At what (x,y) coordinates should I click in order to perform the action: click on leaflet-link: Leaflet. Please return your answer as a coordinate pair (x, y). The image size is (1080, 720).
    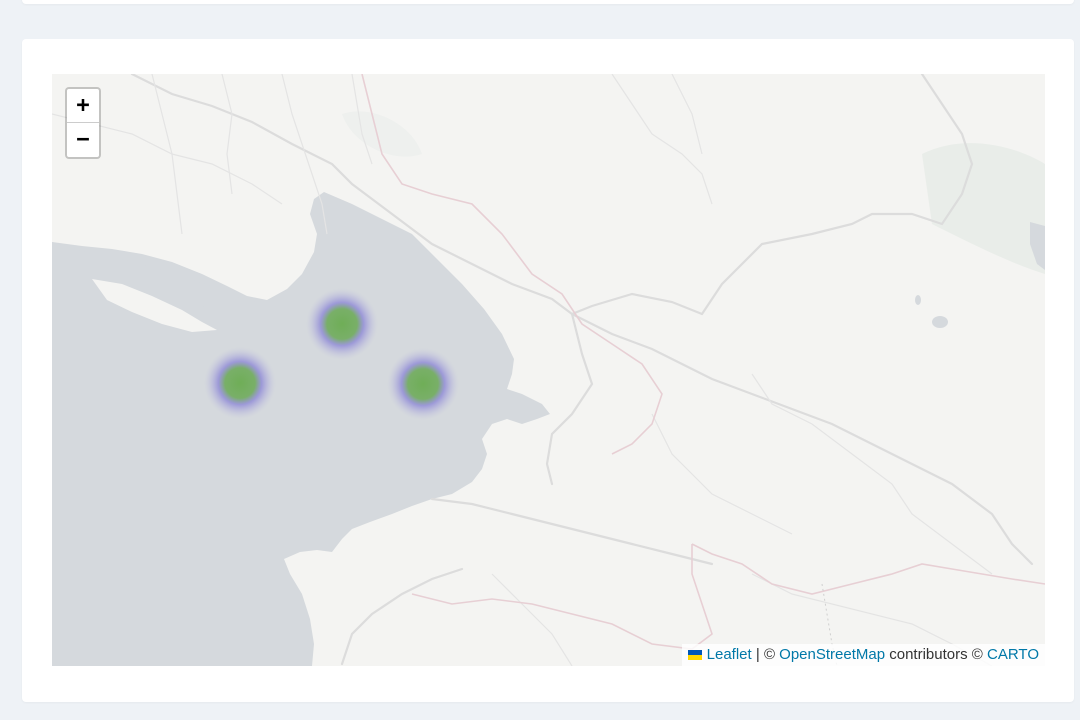
    Looking at the image, I should click on (729, 654).